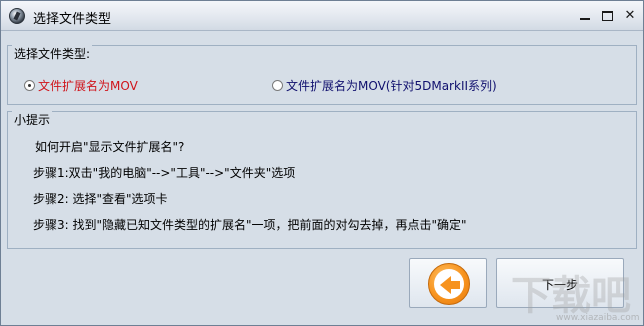 This screenshot has height=326, width=644. I want to click on maximize-button, so click(608, 16).